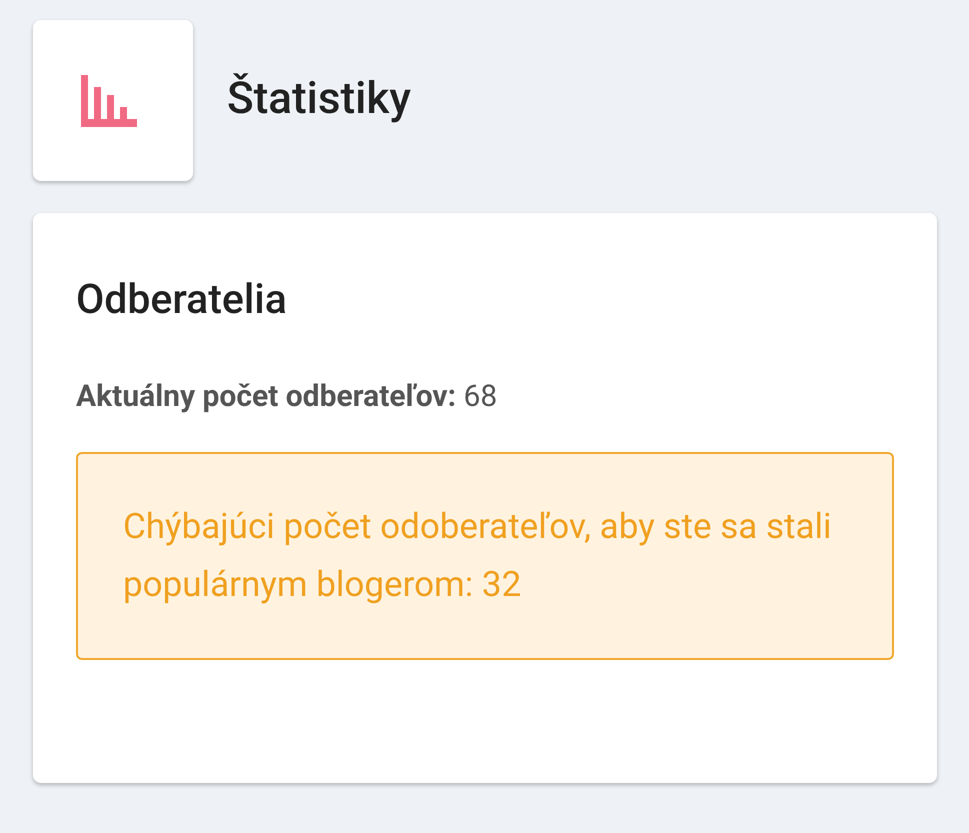 The width and height of the screenshot is (969, 833). Describe the element at coordinates (481, 396) in the screenshot. I see `stat-value: 68` at that location.